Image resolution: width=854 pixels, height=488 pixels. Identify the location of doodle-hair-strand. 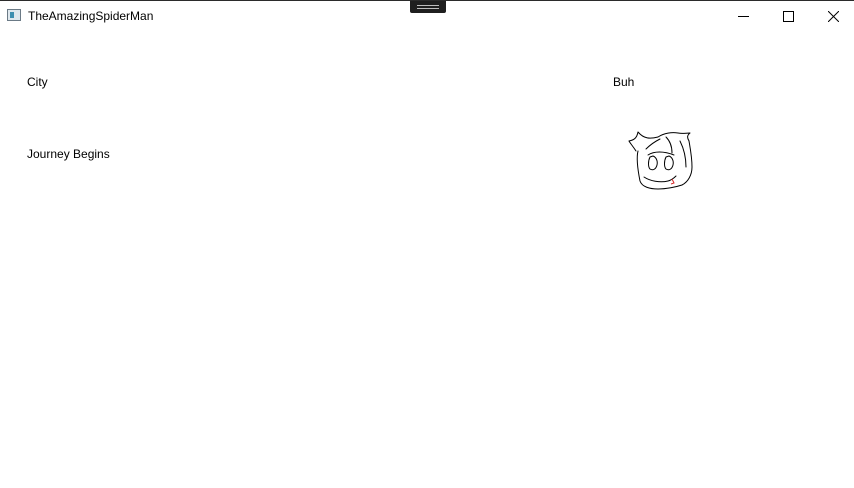
(666, 152).